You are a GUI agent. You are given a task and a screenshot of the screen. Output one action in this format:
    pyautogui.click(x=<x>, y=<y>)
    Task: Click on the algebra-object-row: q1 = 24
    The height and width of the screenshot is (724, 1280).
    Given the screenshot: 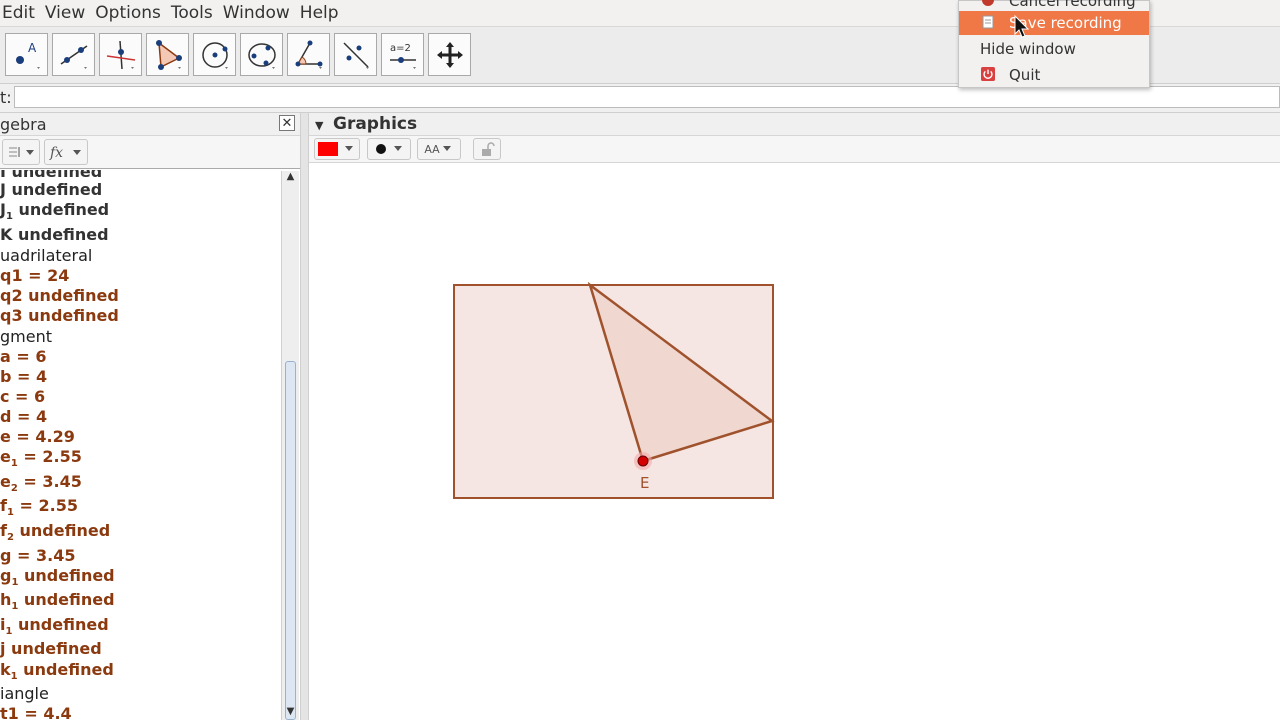 What is the action you would take?
    pyautogui.click(x=34, y=275)
    